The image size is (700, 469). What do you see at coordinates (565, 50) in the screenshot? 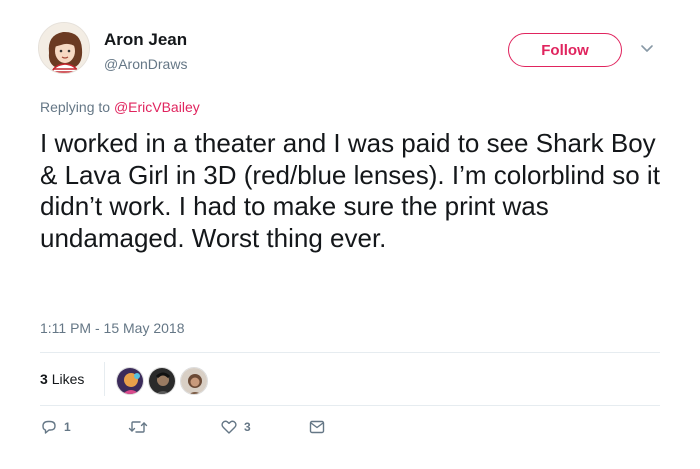
I see `follow-button: Follow` at bounding box center [565, 50].